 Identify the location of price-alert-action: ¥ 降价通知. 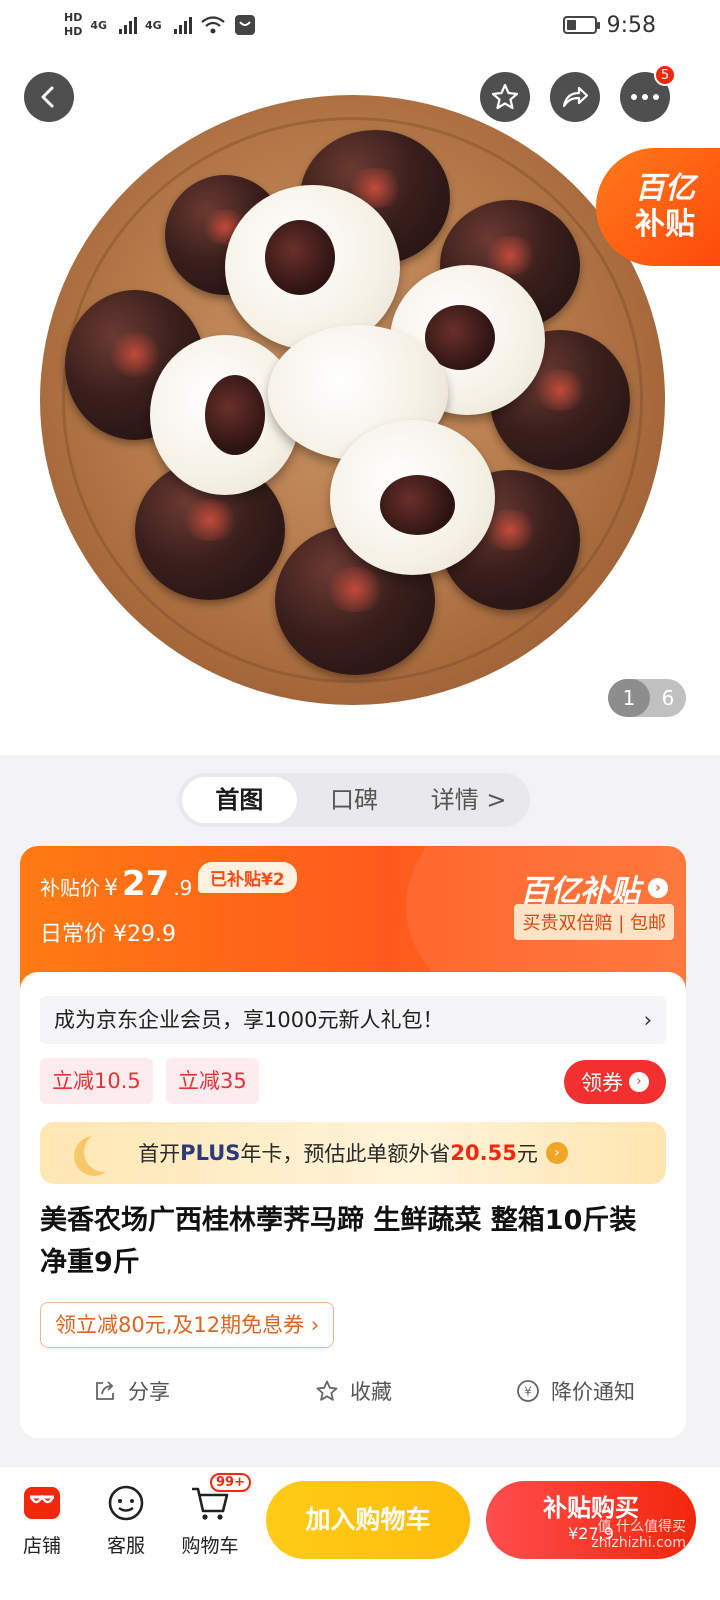
(575, 1391).